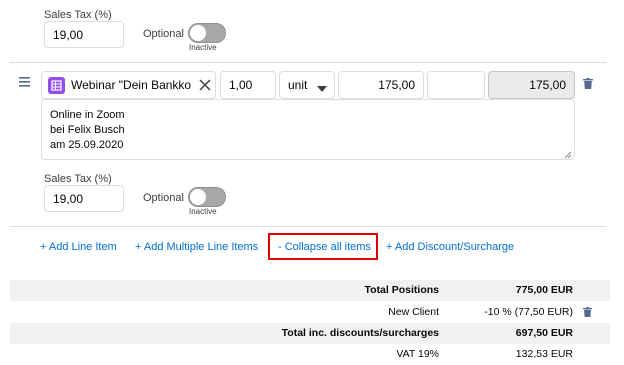  What do you see at coordinates (87, 145) in the screenshot?
I see `description-line: am 25.09.2020` at bounding box center [87, 145].